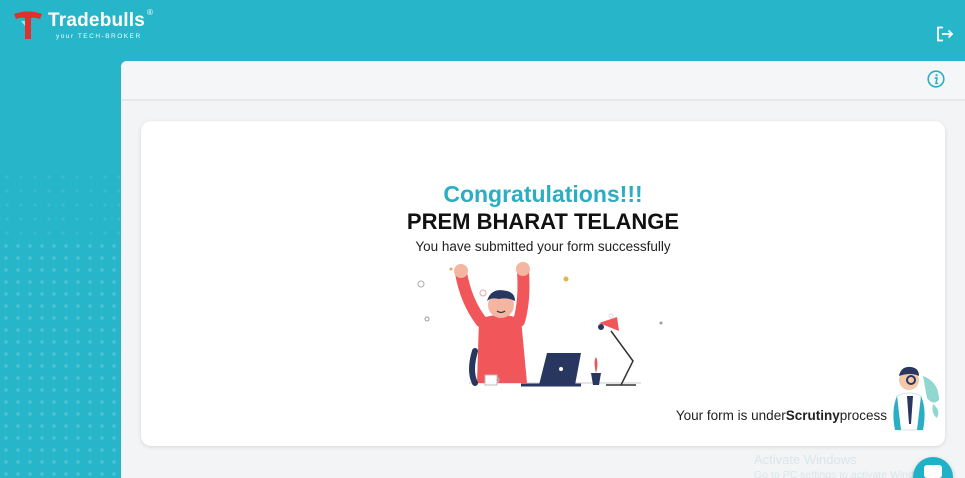 This screenshot has height=478, width=965. What do you see at coordinates (99, 36) in the screenshot?
I see `brand-tagline: your TECH-BROKER` at bounding box center [99, 36].